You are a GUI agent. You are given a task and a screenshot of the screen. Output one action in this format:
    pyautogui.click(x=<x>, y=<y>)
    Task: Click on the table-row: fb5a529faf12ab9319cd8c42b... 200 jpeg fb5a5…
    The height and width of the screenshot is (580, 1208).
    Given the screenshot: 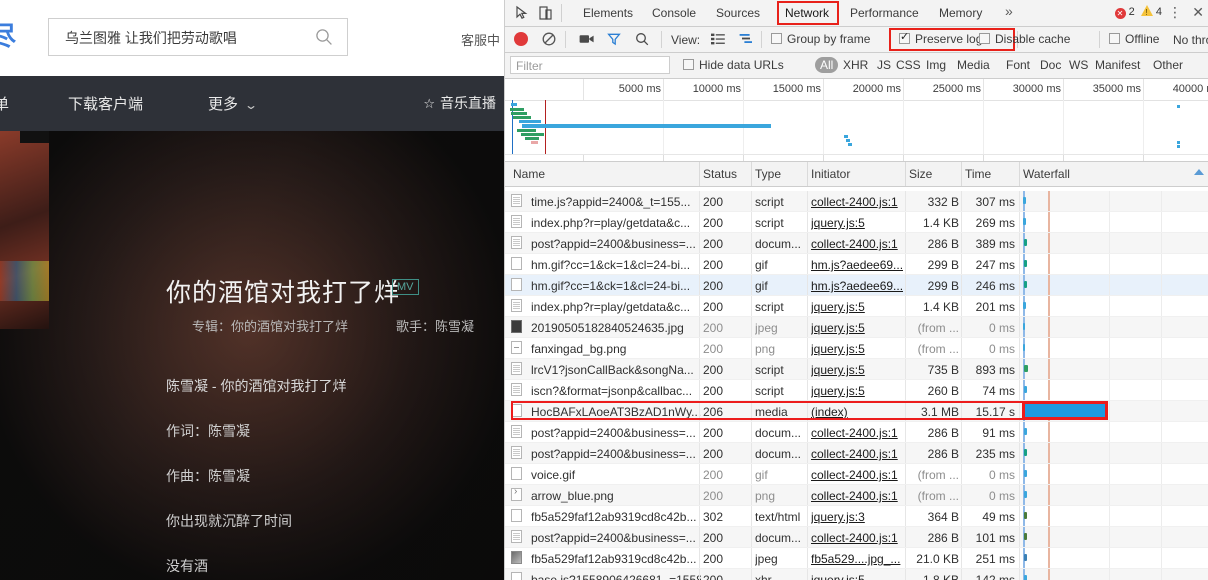 What is the action you would take?
    pyautogui.click(x=856, y=558)
    